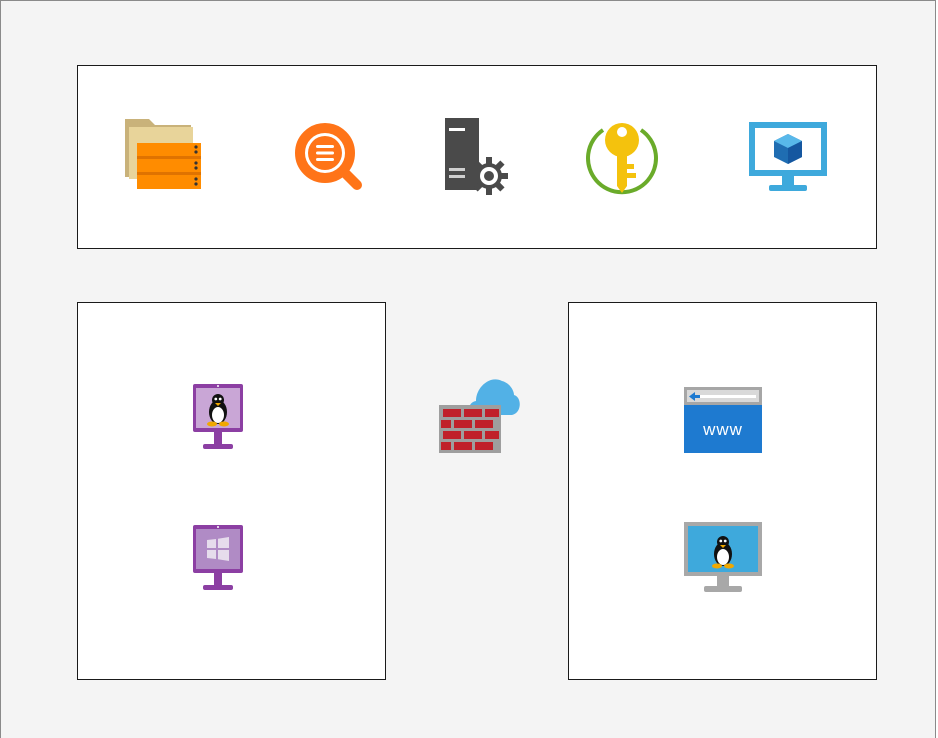 The image size is (938, 738). What do you see at coordinates (218, 561) in the screenshot?
I see `windows-vm-purple-icon` at bounding box center [218, 561].